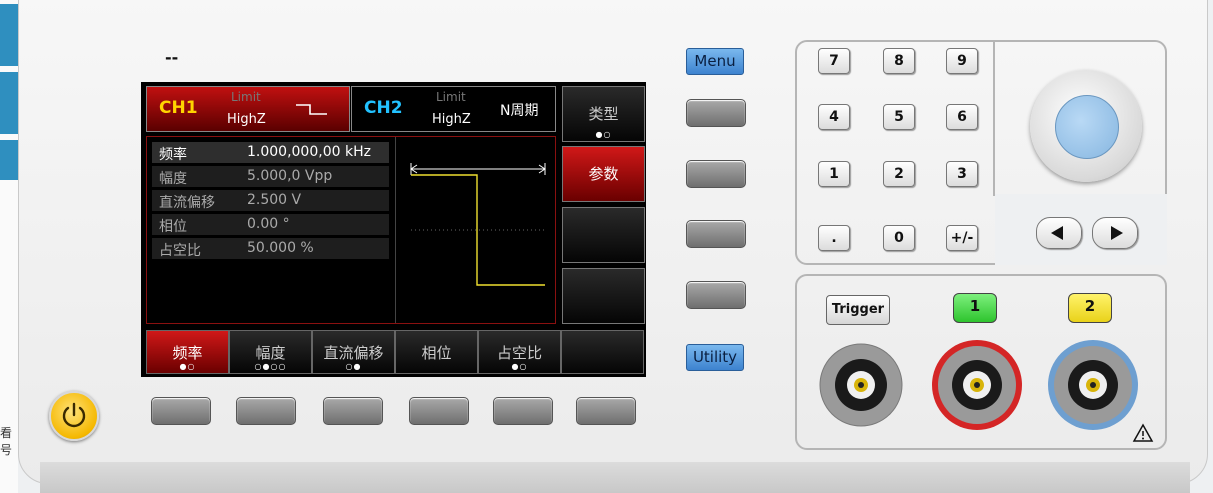  I want to click on tab-ch2: CH2 Limit HighZ N周期, so click(453, 109).